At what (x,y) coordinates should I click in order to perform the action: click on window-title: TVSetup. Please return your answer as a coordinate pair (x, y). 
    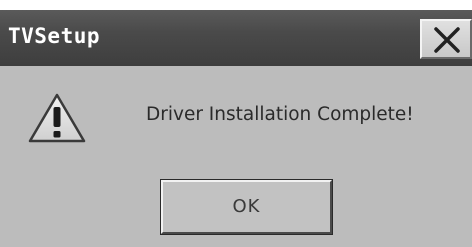
    Looking at the image, I should click on (54, 36).